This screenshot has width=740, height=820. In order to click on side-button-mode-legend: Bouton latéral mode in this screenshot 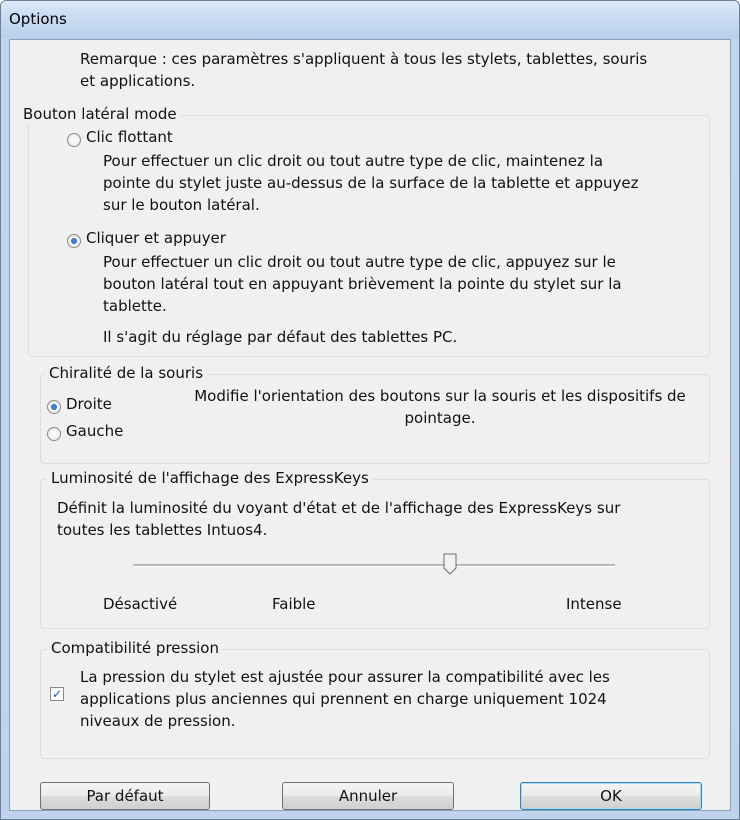, I will do `click(100, 114)`.